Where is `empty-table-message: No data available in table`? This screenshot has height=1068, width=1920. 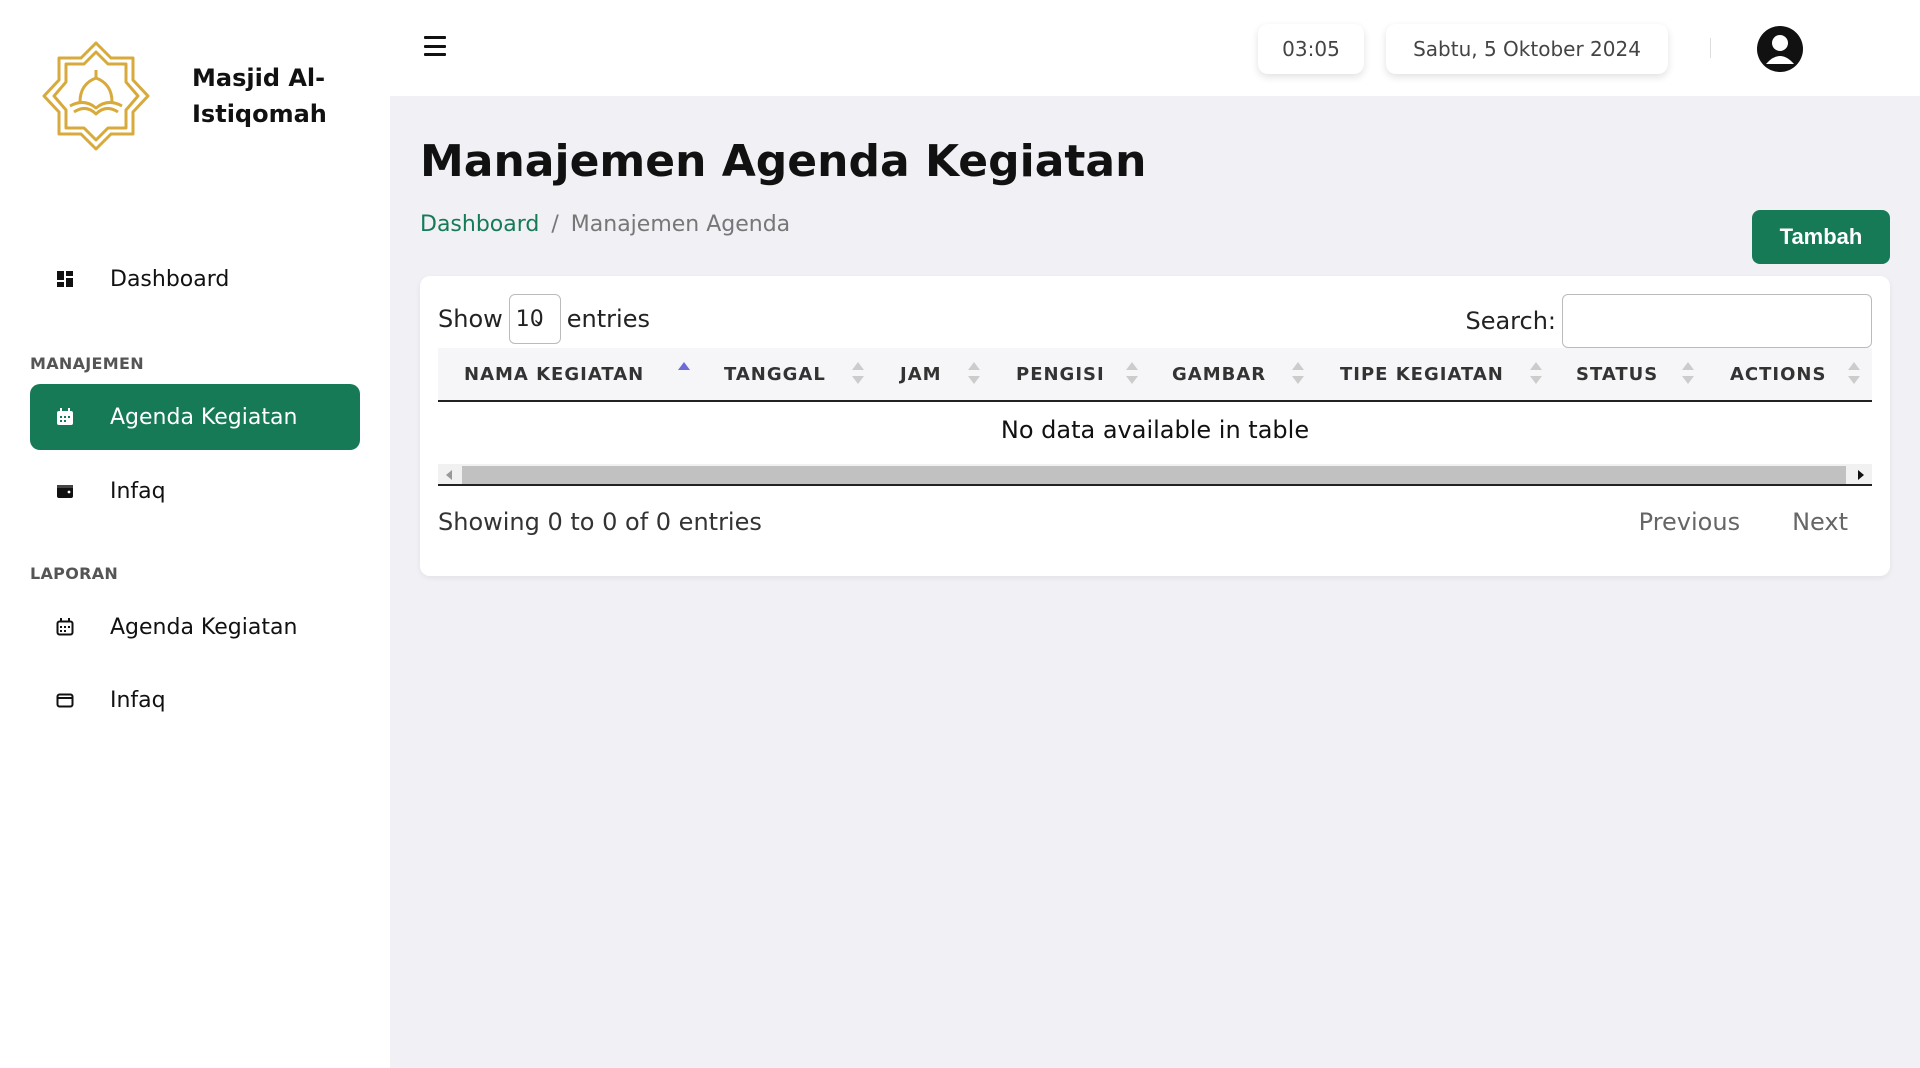 empty-table-message: No data available in table is located at coordinates (1155, 430).